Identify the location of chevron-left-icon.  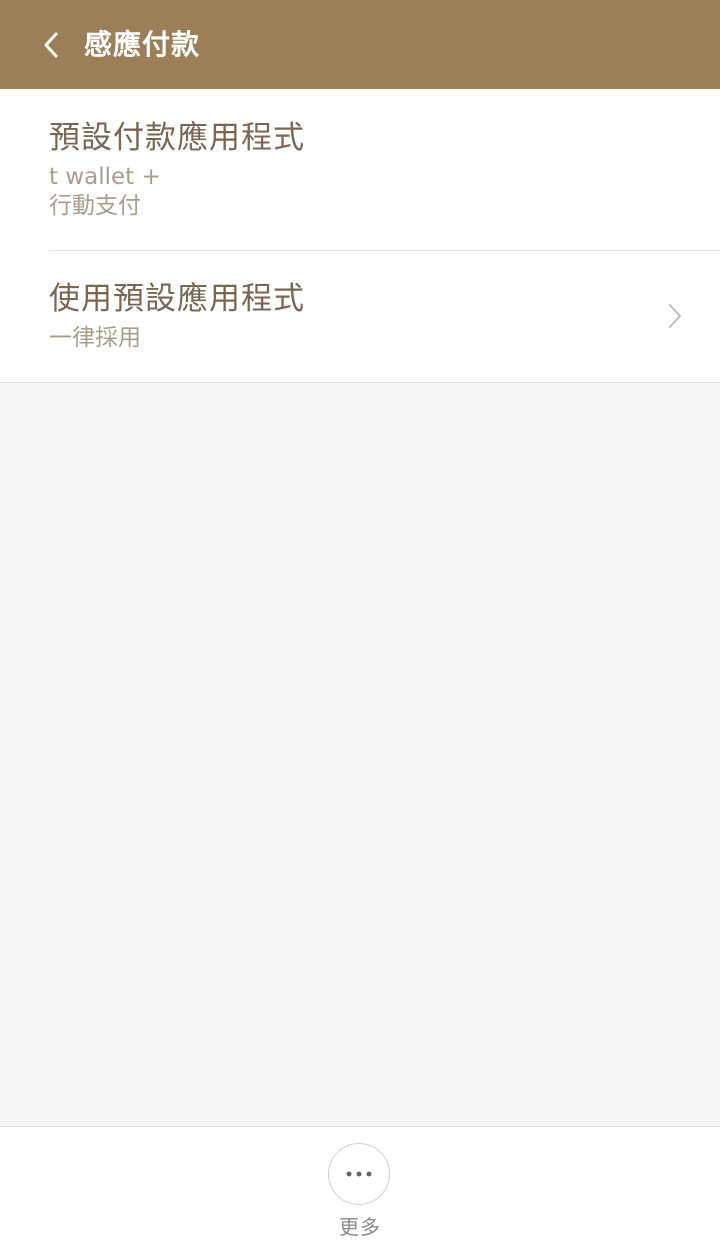
(51, 45).